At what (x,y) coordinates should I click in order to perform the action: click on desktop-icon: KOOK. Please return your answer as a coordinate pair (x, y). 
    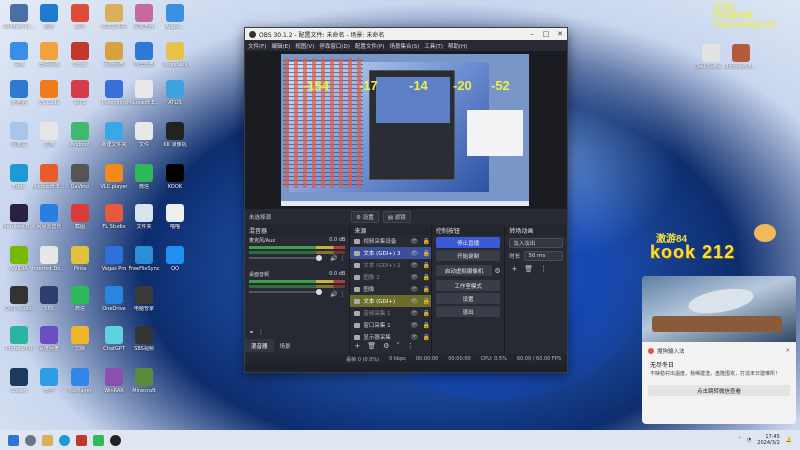
    Looking at the image, I should click on (175, 177).